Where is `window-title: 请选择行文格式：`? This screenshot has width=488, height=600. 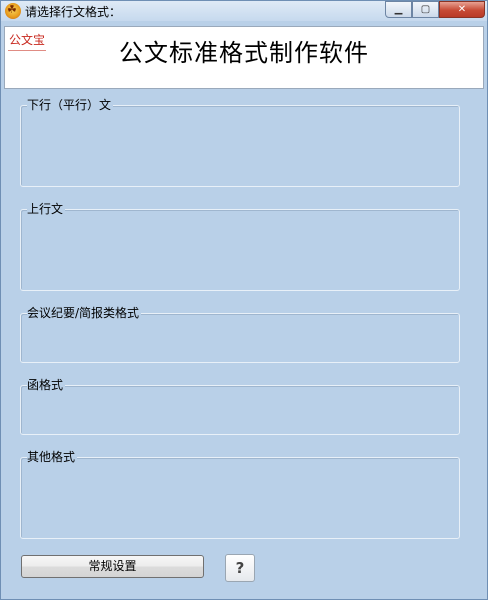
window-title: 请选择行文格式： is located at coordinates (73, 12).